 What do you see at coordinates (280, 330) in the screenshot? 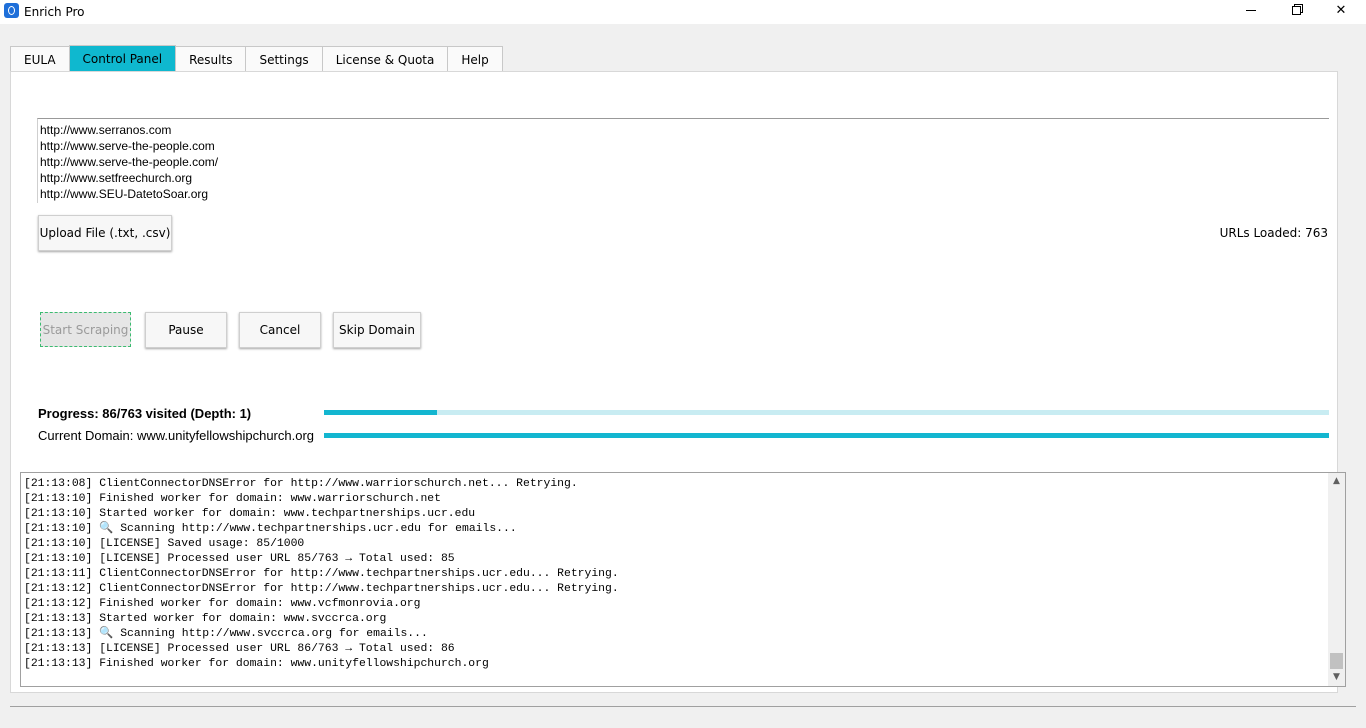
I see `cancel-button: Cancel` at bounding box center [280, 330].